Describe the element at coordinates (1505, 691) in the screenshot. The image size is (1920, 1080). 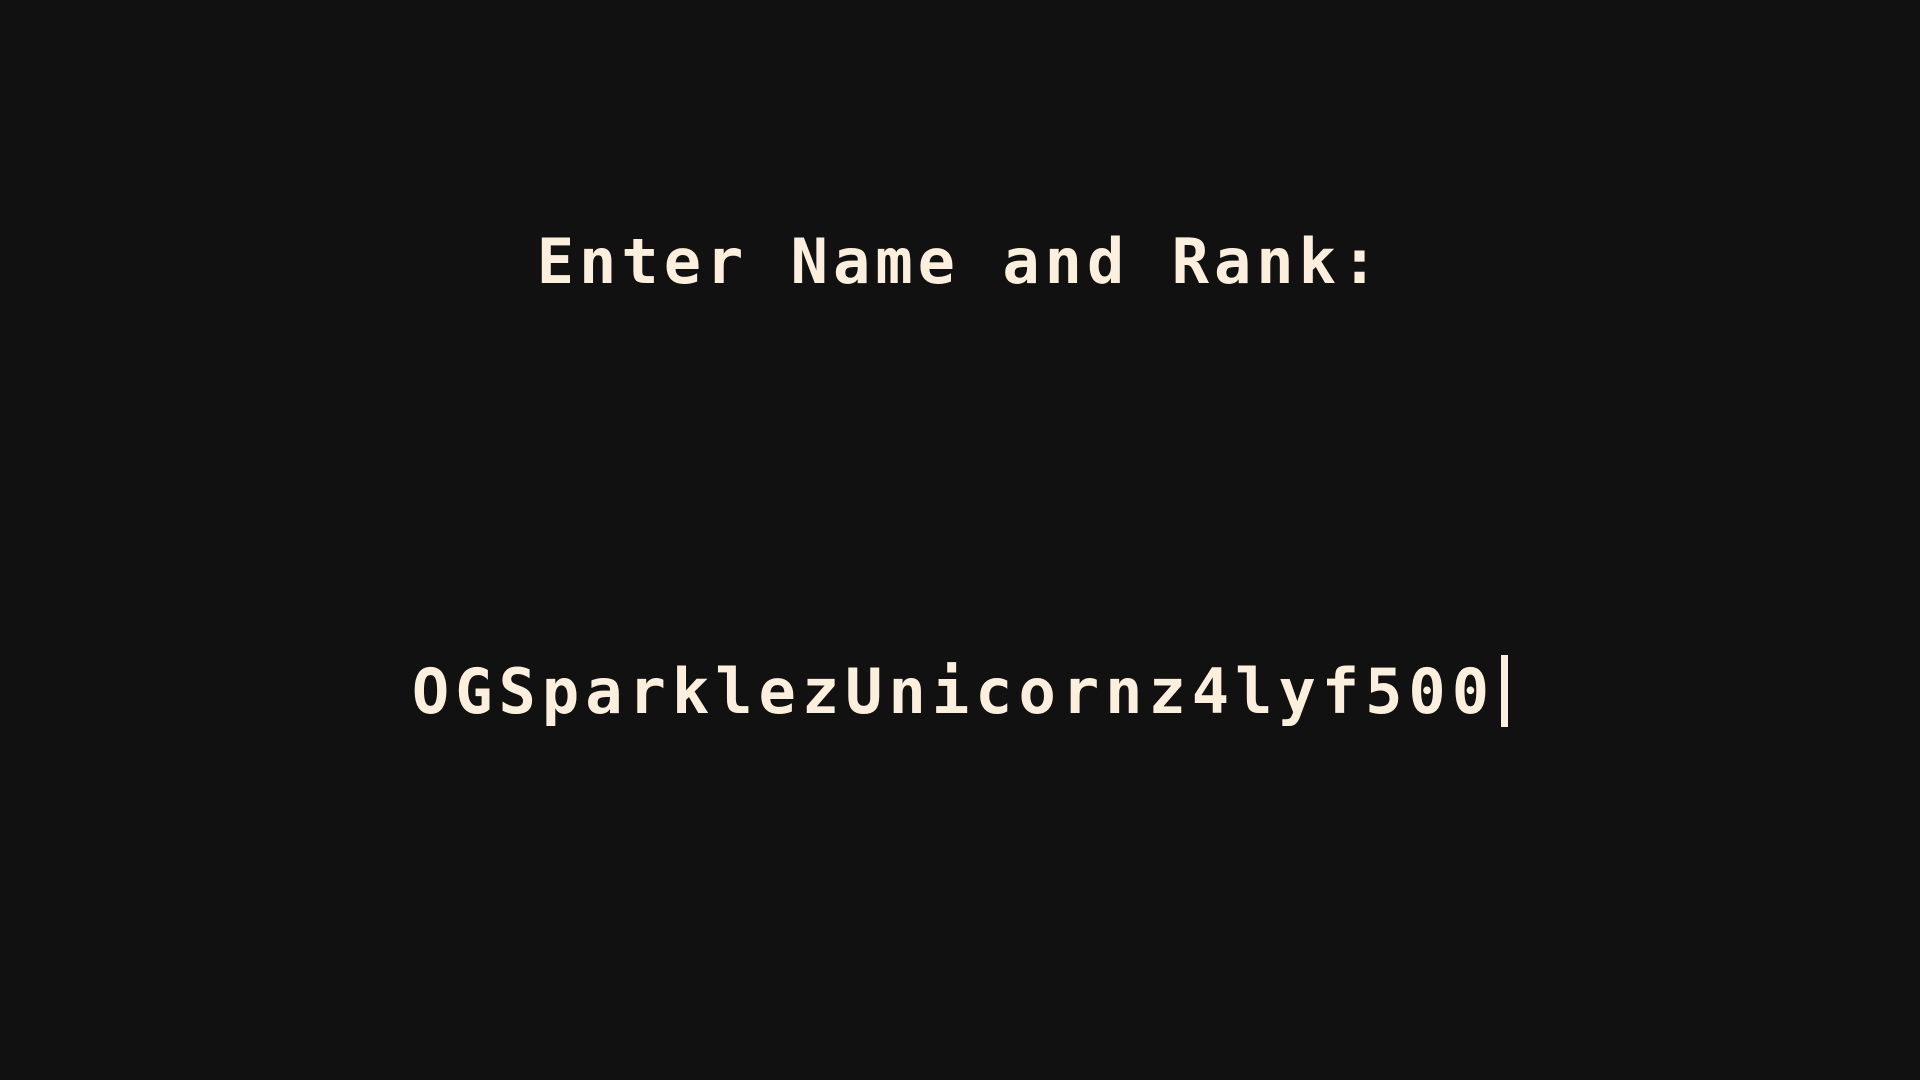
I see `text-cursor` at that location.